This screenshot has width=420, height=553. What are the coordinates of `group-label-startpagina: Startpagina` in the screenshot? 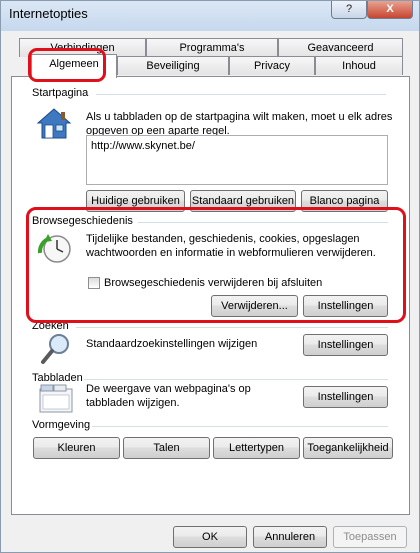 It's located at (60, 93).